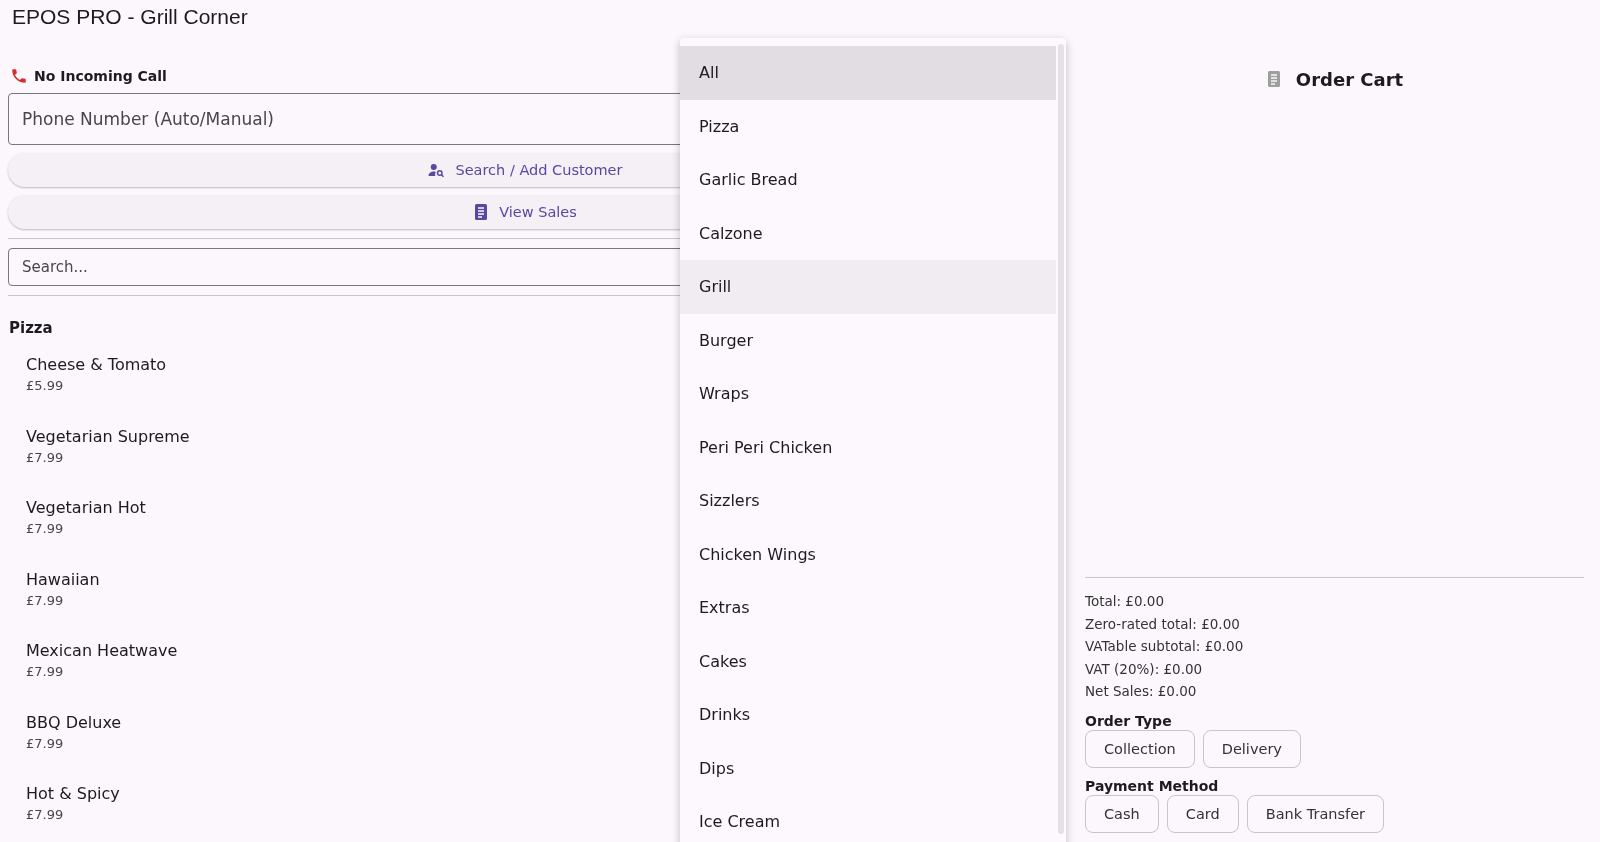 The image size is (1600, 842). Describe the element at coordinates (1202, 813) in the screenshot. I see `payment-button: Card` at that location.